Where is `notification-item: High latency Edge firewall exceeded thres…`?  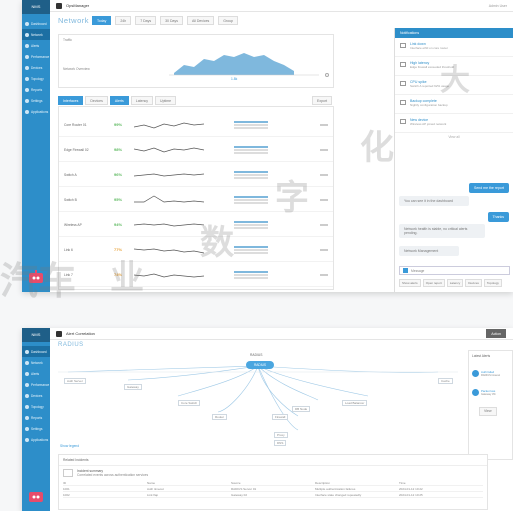
notification-item: High latency Edge firewall exceeded thres… is located at coordinates (454, 66).